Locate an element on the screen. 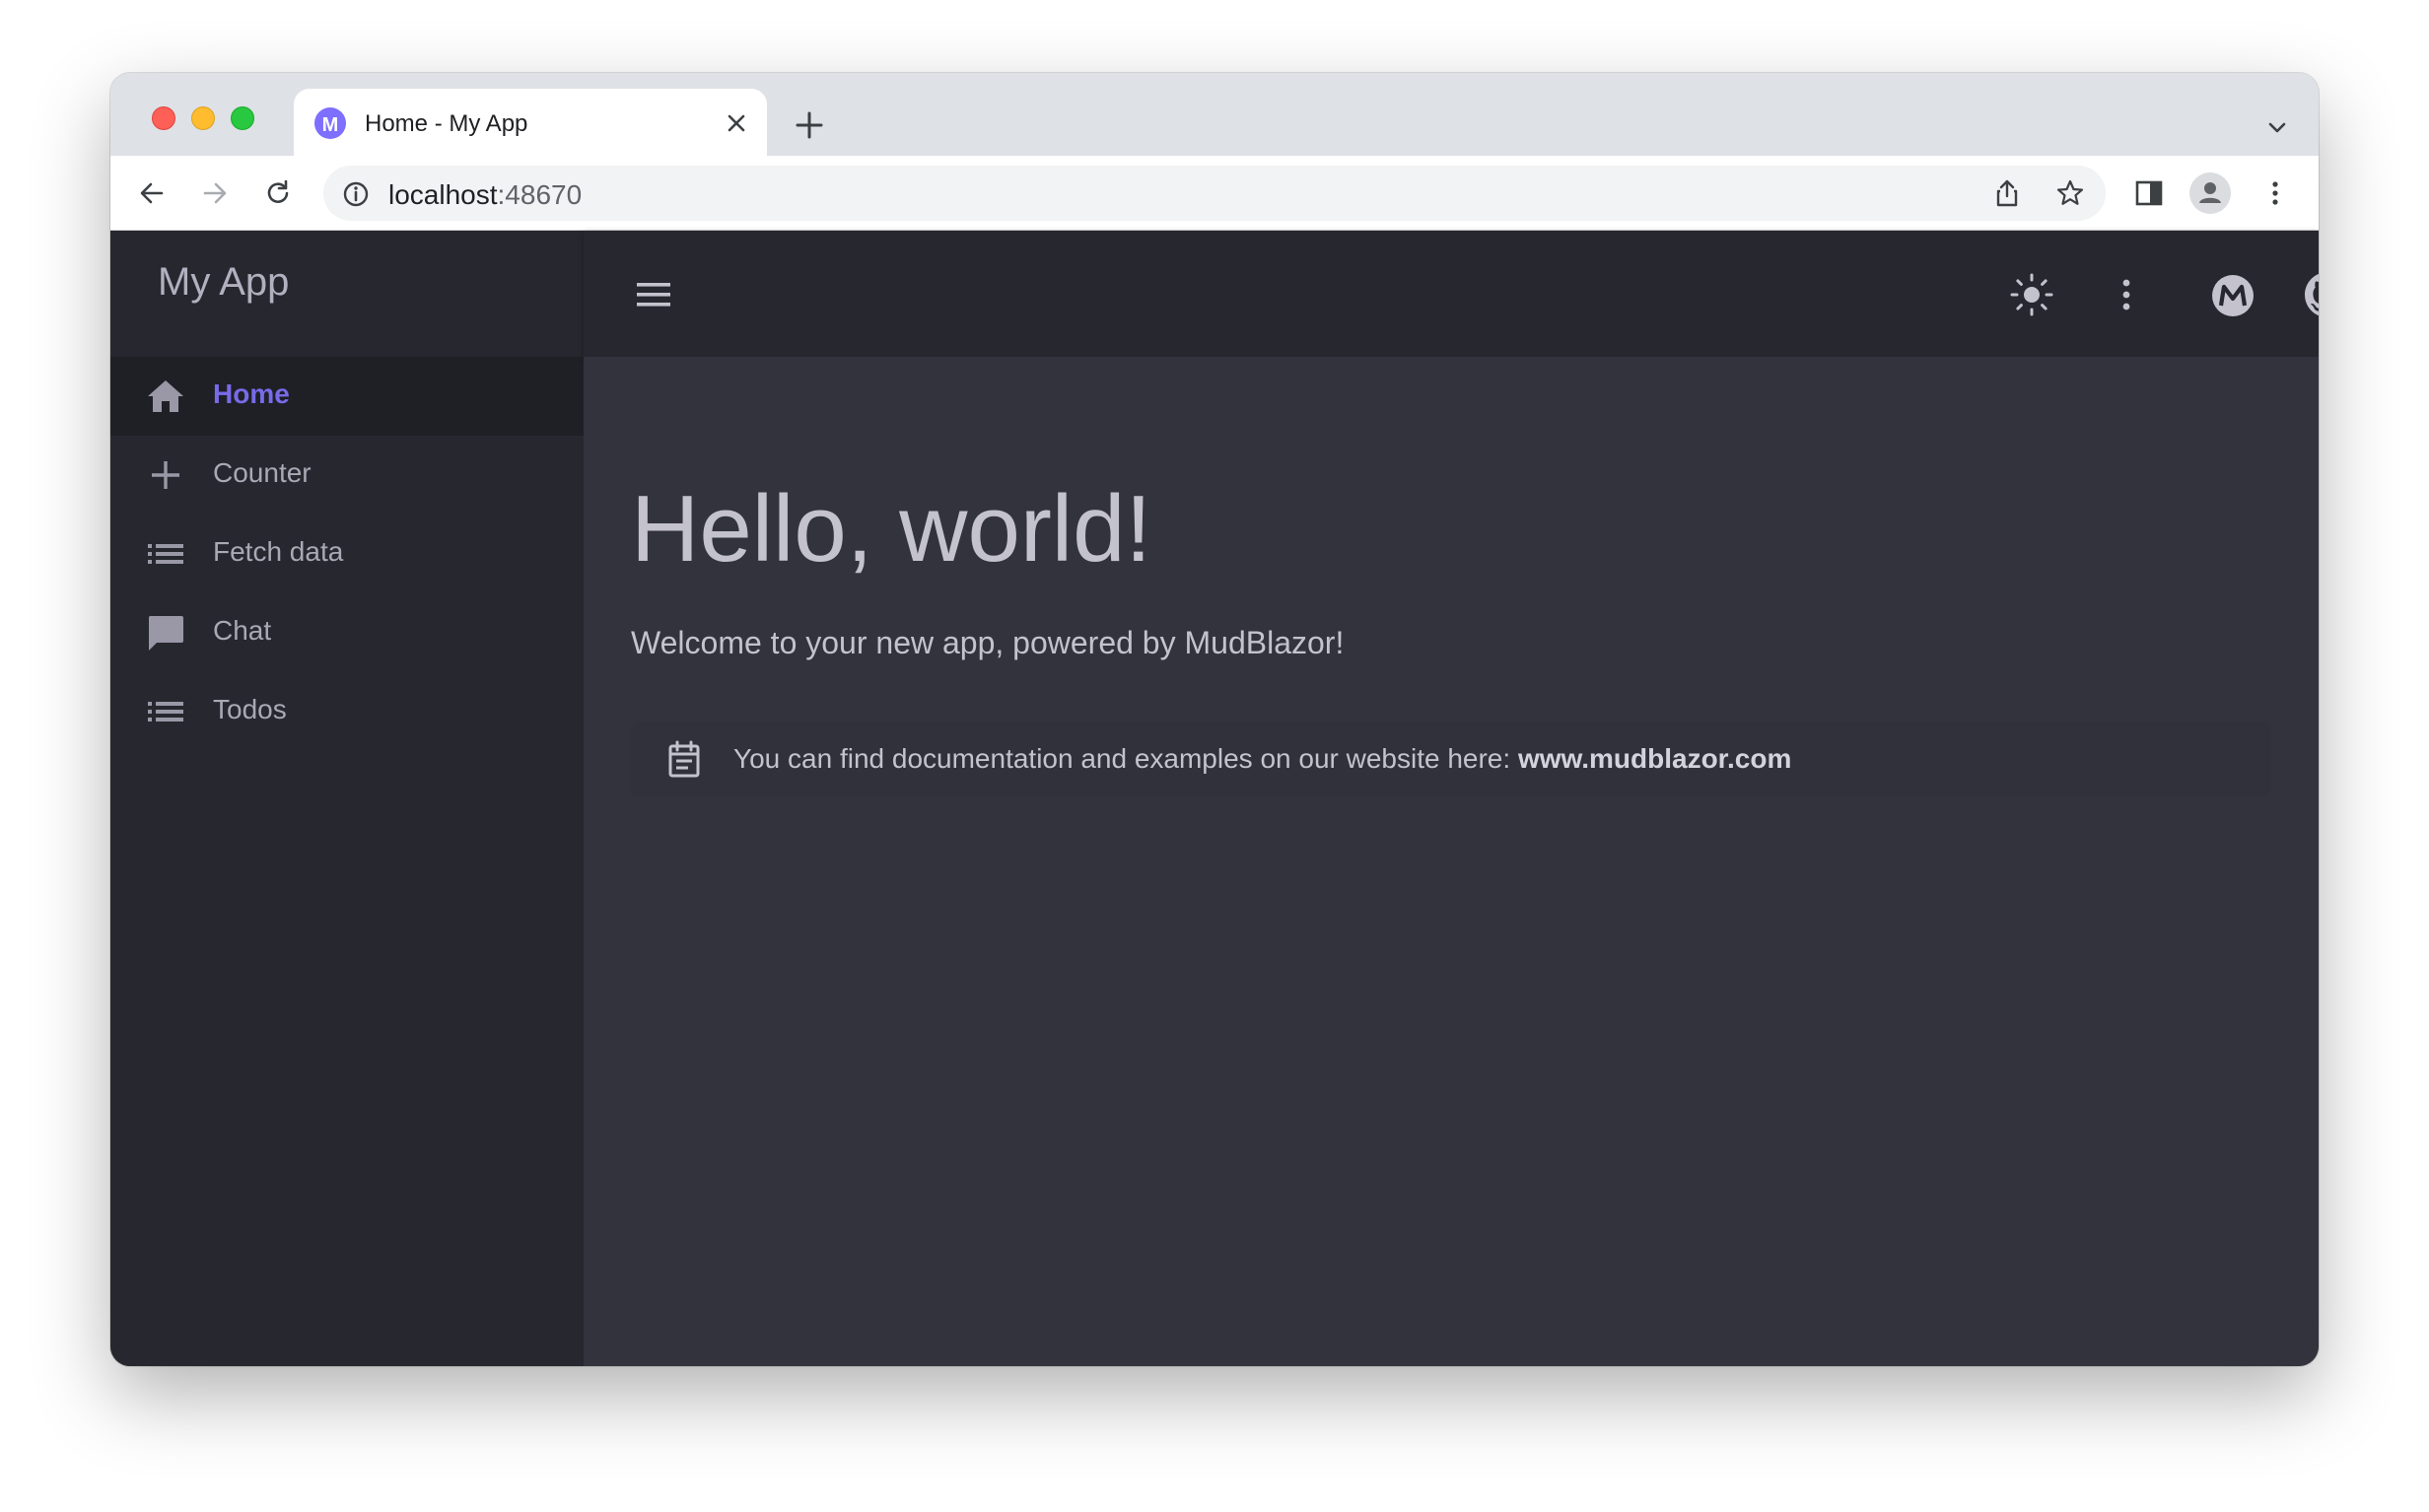  minimize-window-button is located at coordinates (203, 118).